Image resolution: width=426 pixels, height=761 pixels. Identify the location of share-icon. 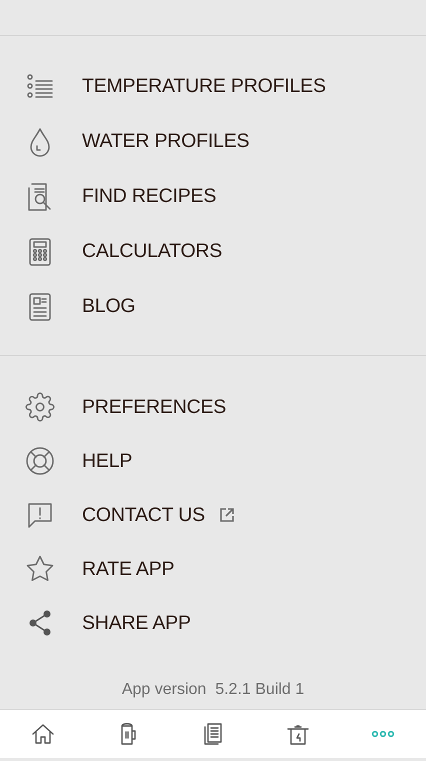
(40, 623).